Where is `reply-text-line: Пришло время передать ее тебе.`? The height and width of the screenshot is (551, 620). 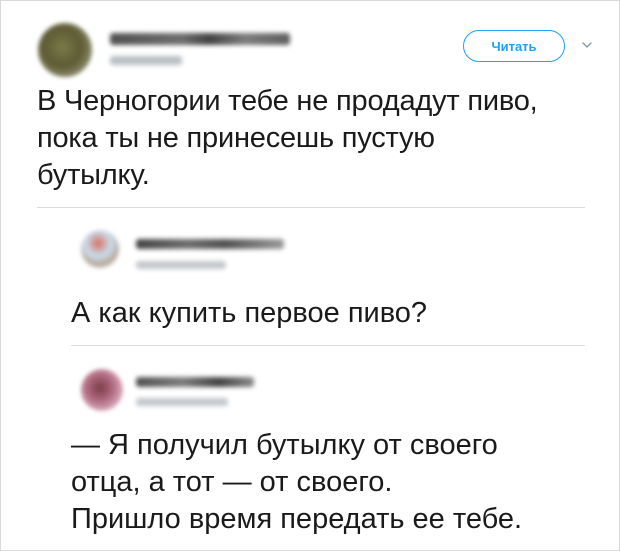
reply-text-line: Пришло время передать ее тебе. is located at coordinates (297, 519).